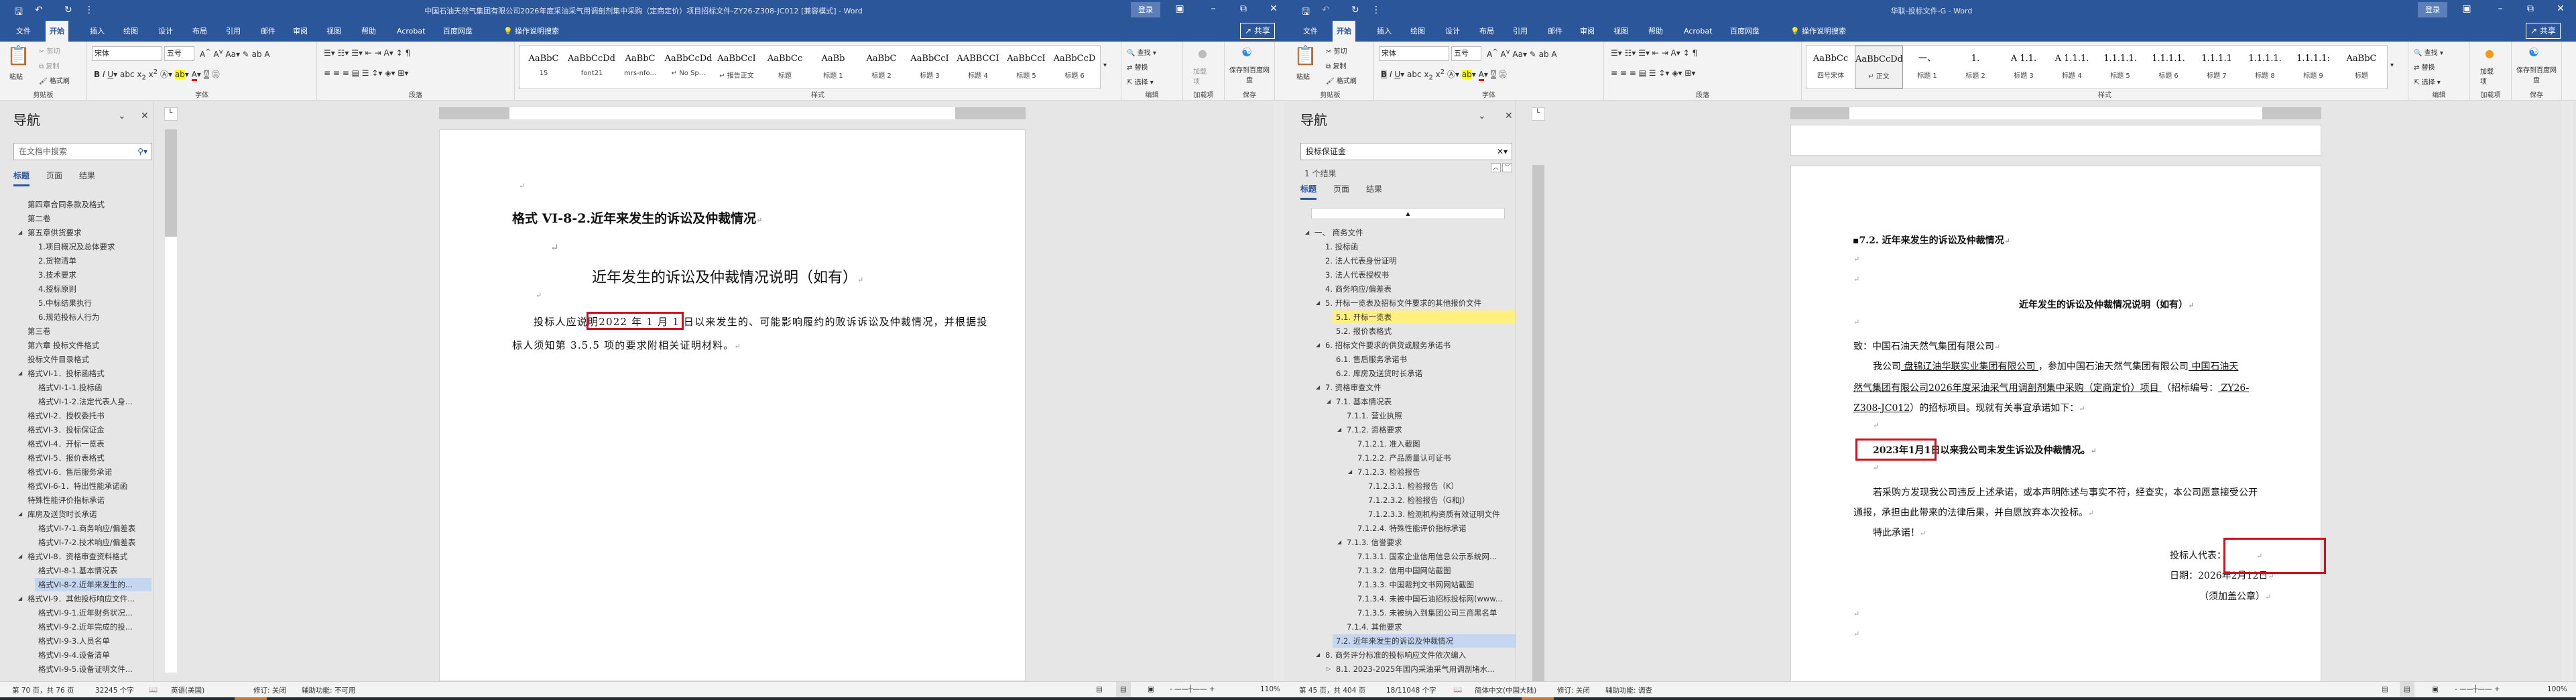 This screenshot has height=700, width=2576. Describe the element at coordinates (2362, 67) in the screenshot. I see `style-gallery-item: AaBbC 标题` at that location.